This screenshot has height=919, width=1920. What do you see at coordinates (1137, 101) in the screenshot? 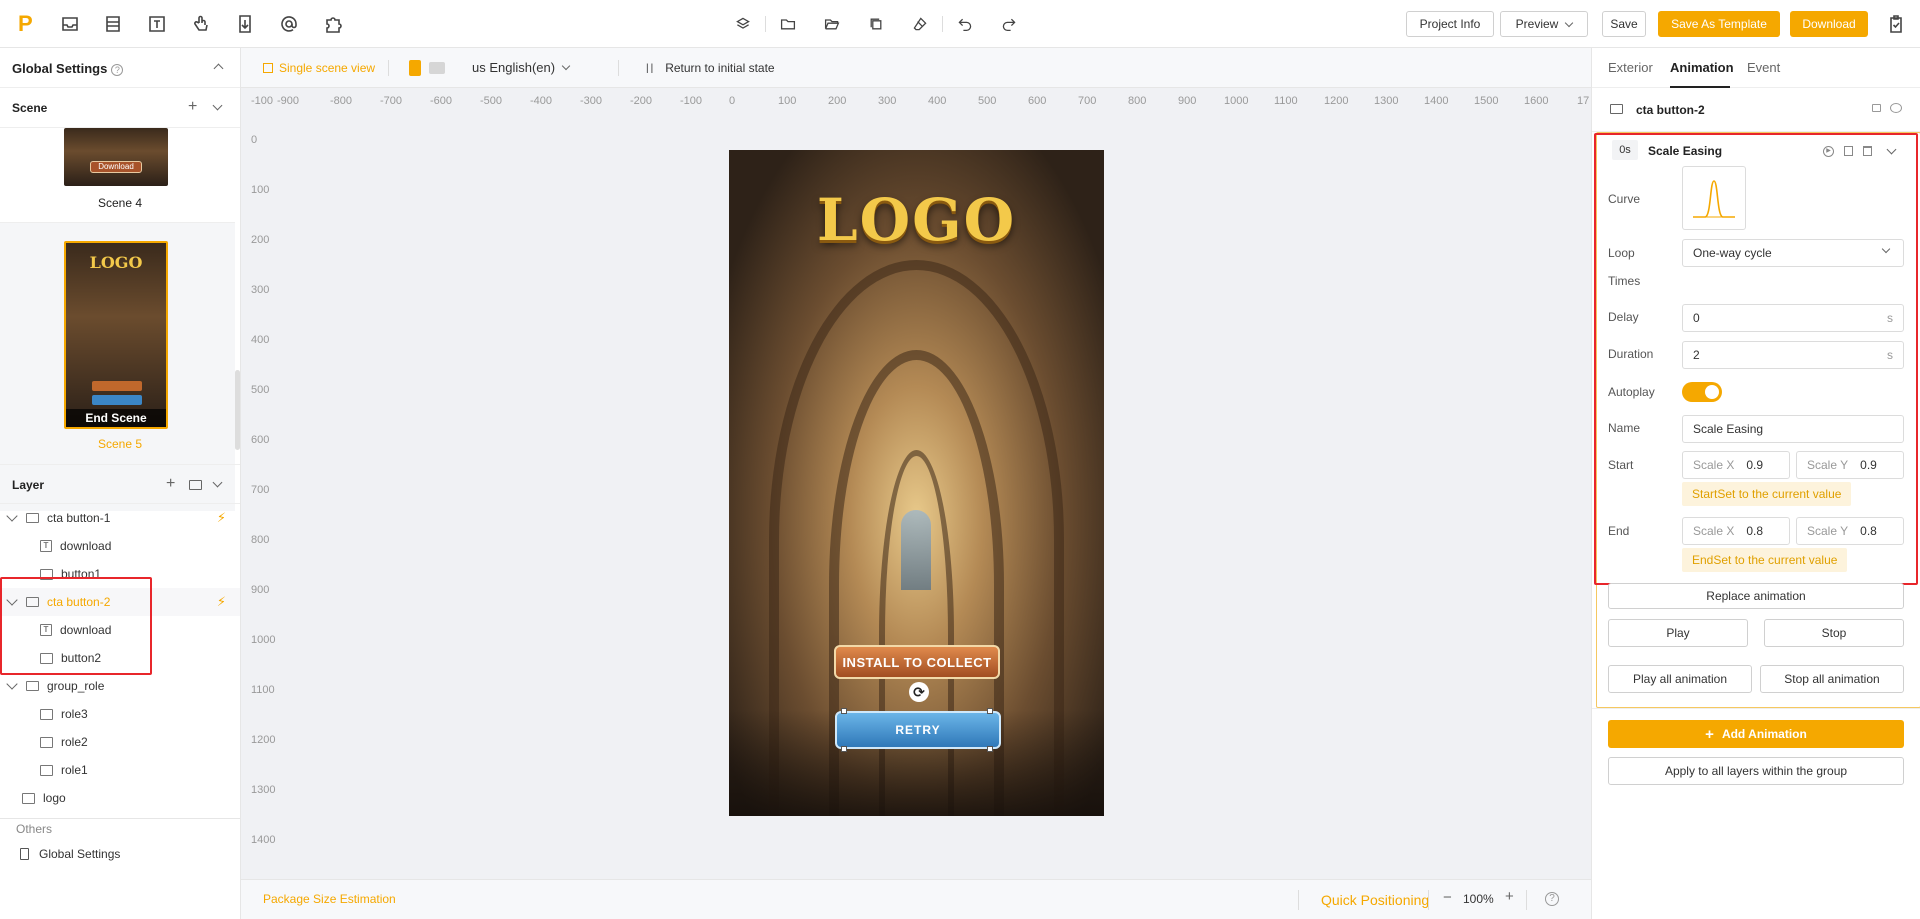
I see `ruler-tick: 800` at bounding box center [1137, 101].